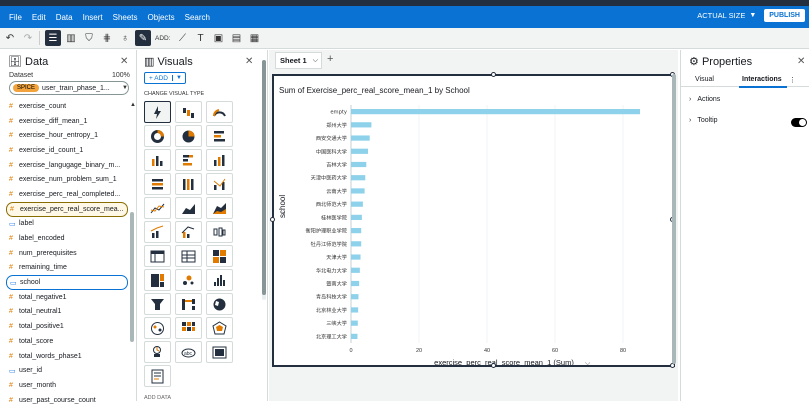  I want to click on size-selector: ACTUAL SIZE, so click(721, 15).